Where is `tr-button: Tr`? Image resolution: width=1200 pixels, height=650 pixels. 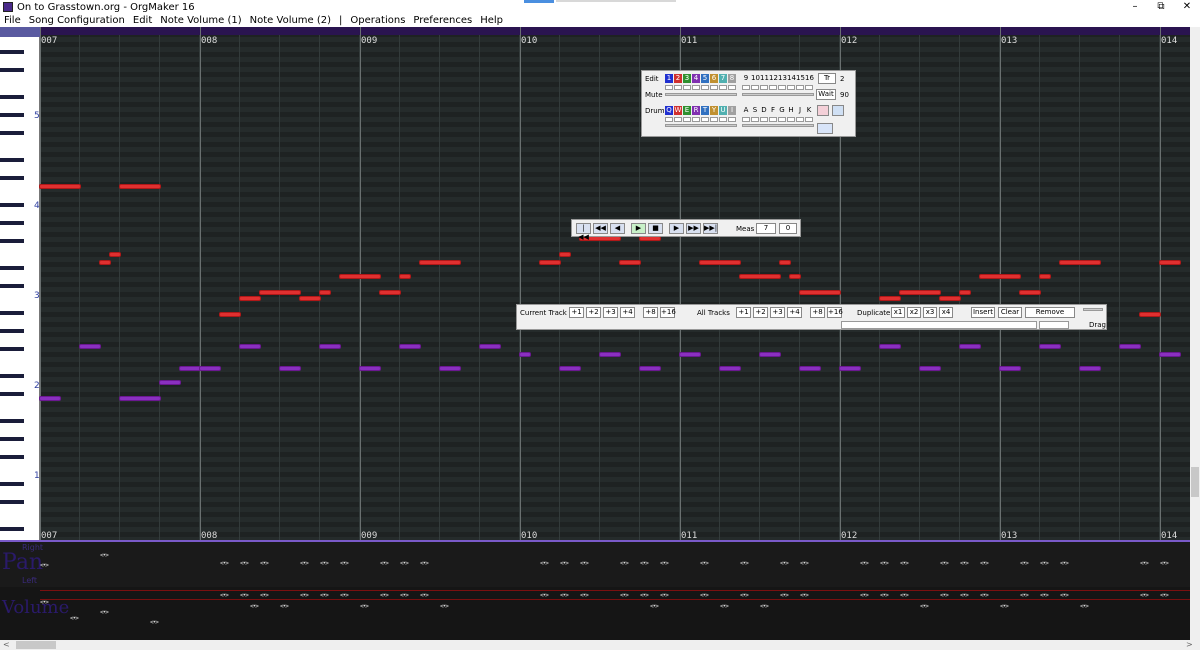
tr-button: Tr is located at coordinates (827, 78).